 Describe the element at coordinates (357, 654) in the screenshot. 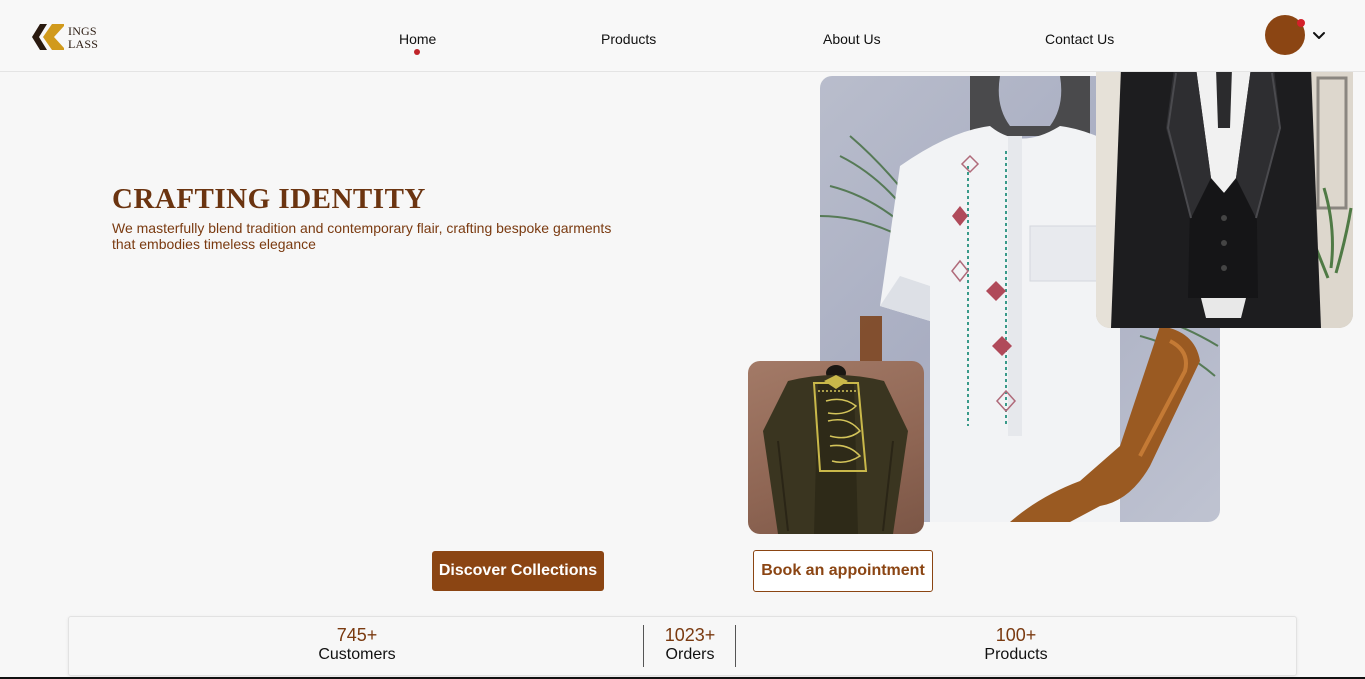

I see `stat-customers-label: Customers` at that location.